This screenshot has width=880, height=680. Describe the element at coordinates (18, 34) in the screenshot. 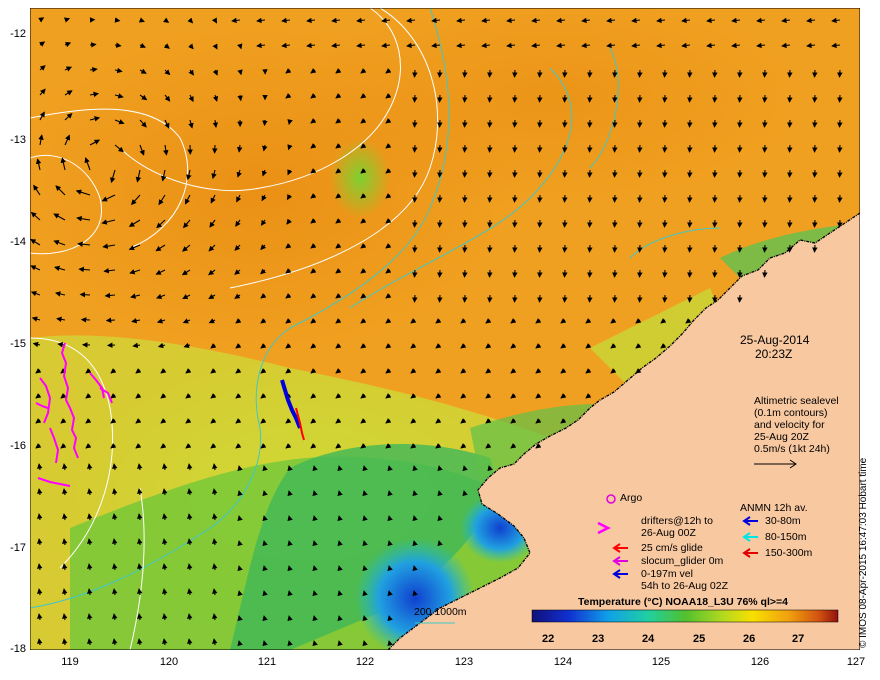

I see `y-tick: -12` at that location.